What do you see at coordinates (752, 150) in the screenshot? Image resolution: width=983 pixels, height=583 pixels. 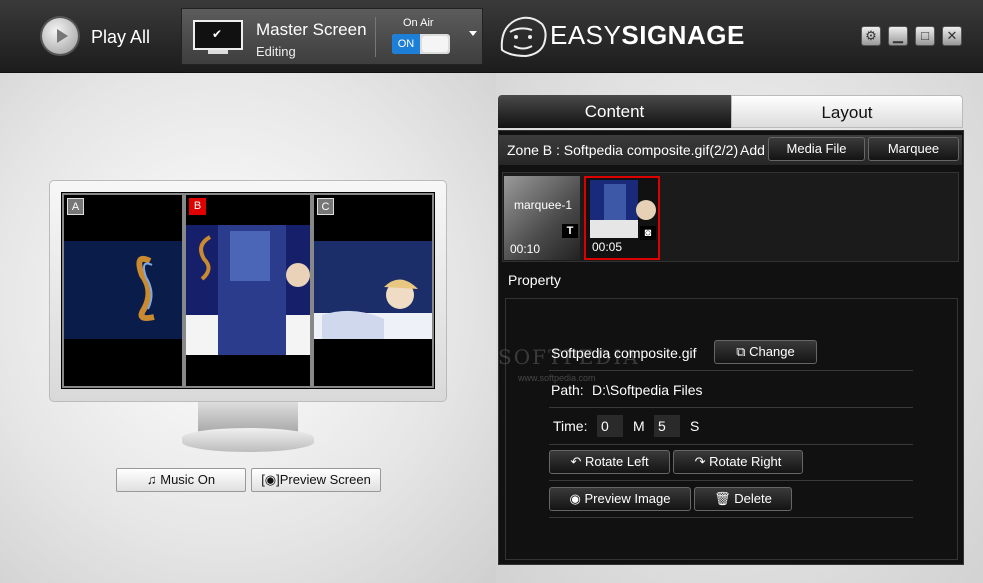 I see `add-label: Add` at bounding box center [752, 150].